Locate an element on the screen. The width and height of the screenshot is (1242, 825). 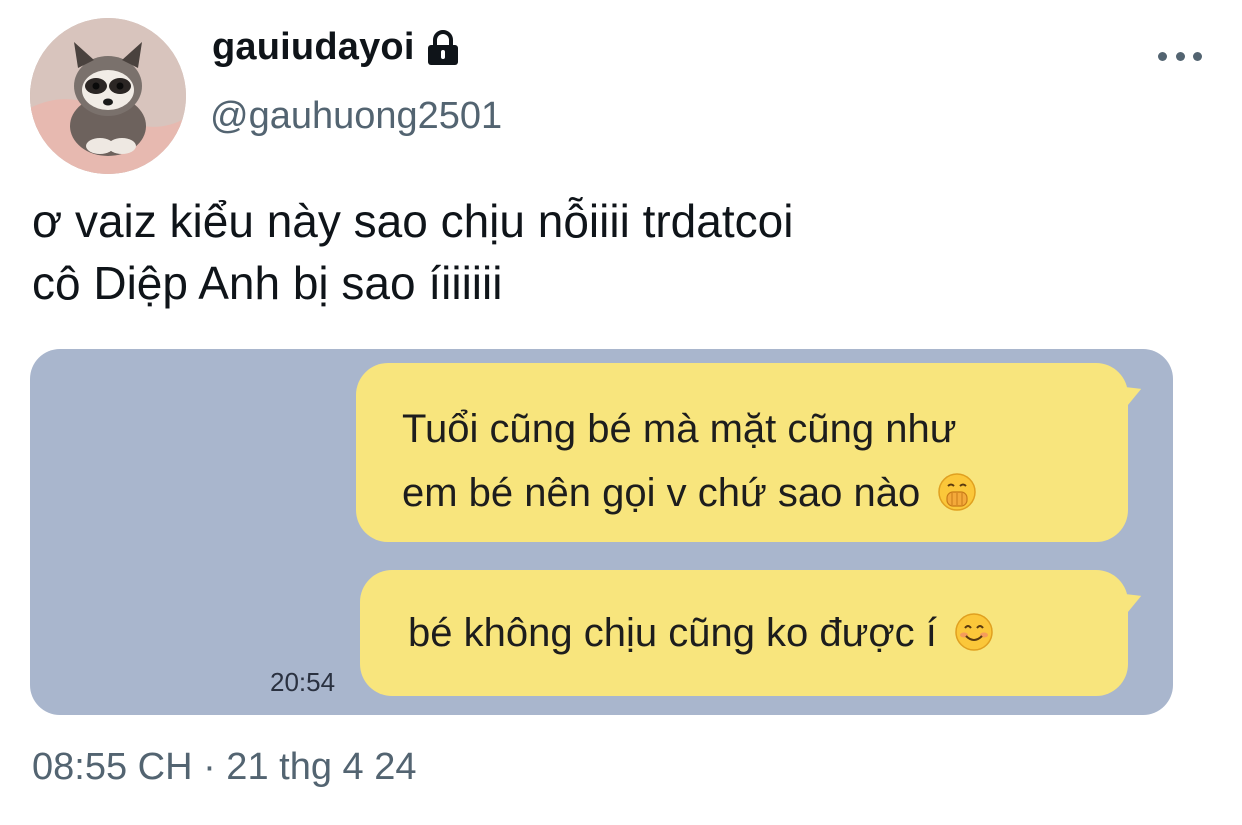
tweet-line: cô Diệp Anh bị sao íiiiiii is located at coordinates (267, 283).